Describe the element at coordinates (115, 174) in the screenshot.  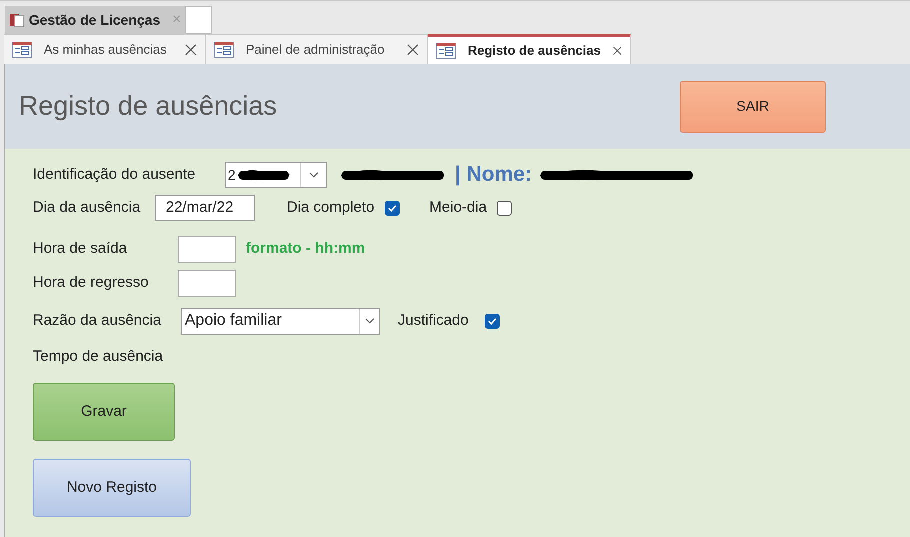
I see `field-label: Identificação do ausente` at that location.